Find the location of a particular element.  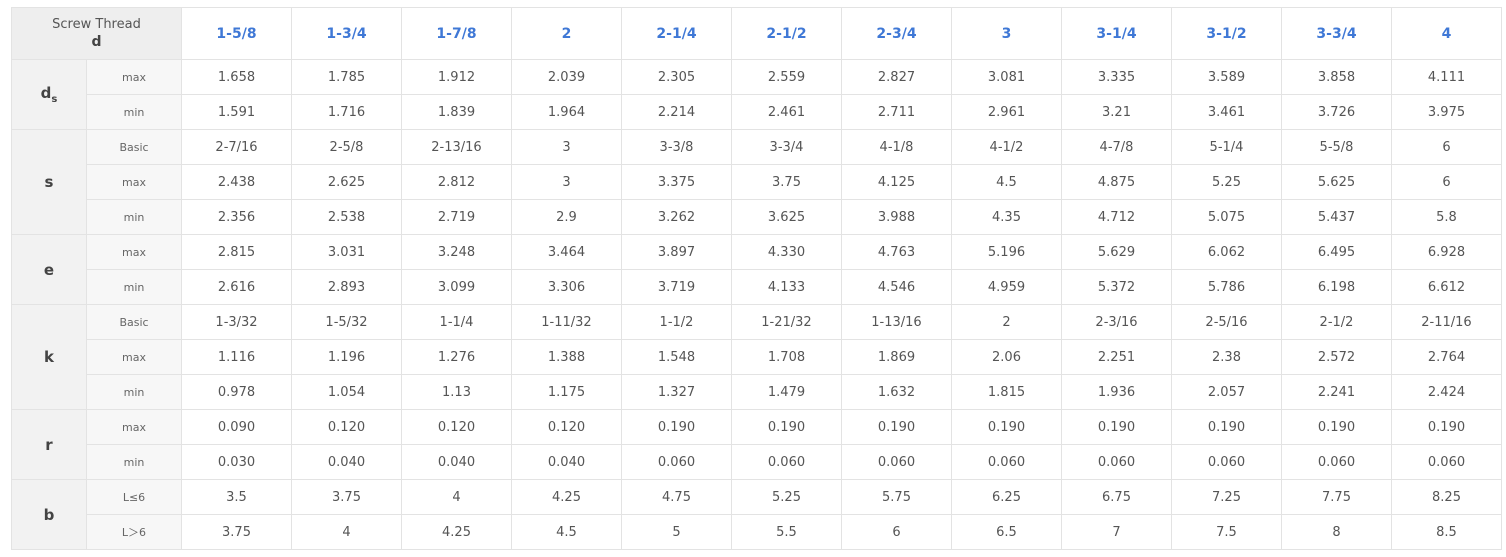

value-cell: 3.975 is located at coordinates (1446, 112).